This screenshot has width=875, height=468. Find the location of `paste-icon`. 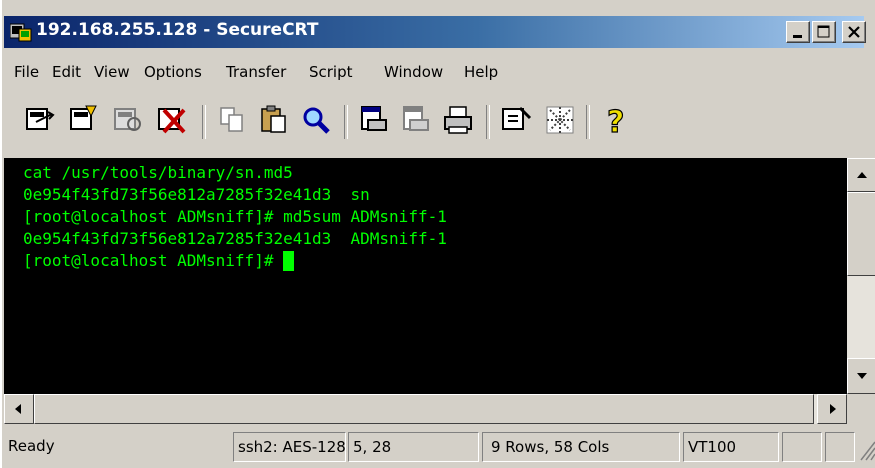

paste-icon is located at coordinates (274, 120).